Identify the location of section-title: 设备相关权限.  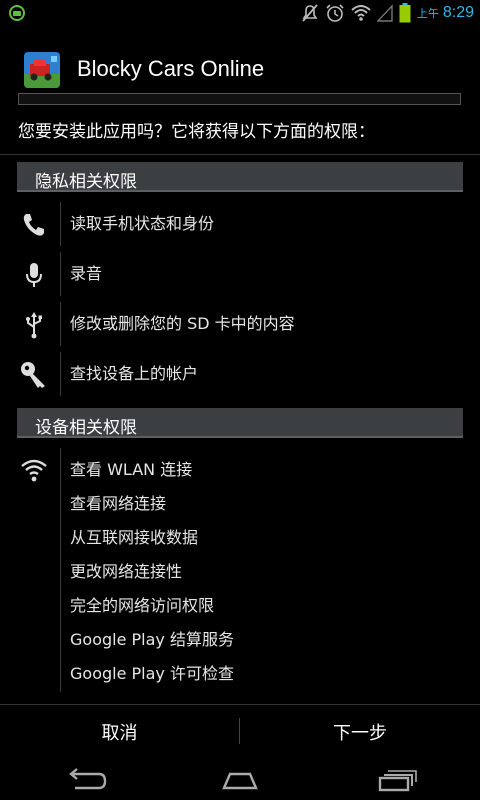
(86, 428).